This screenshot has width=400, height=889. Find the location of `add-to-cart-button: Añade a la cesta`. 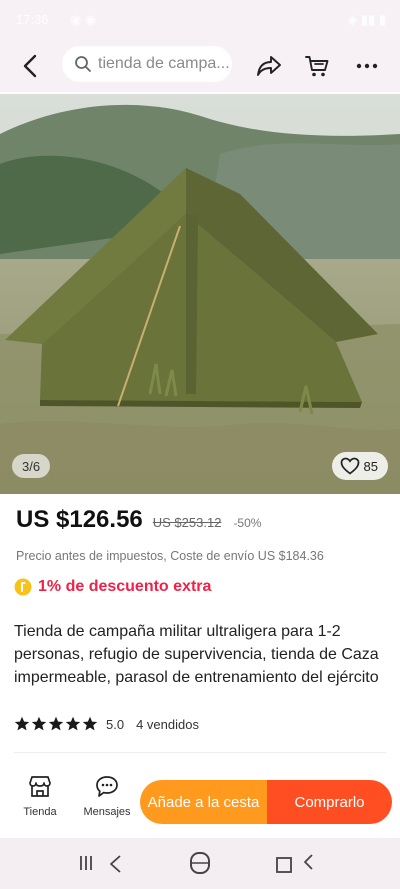

add-to-cart-button: Añade a la cesta is located at coordinates (203, 802).